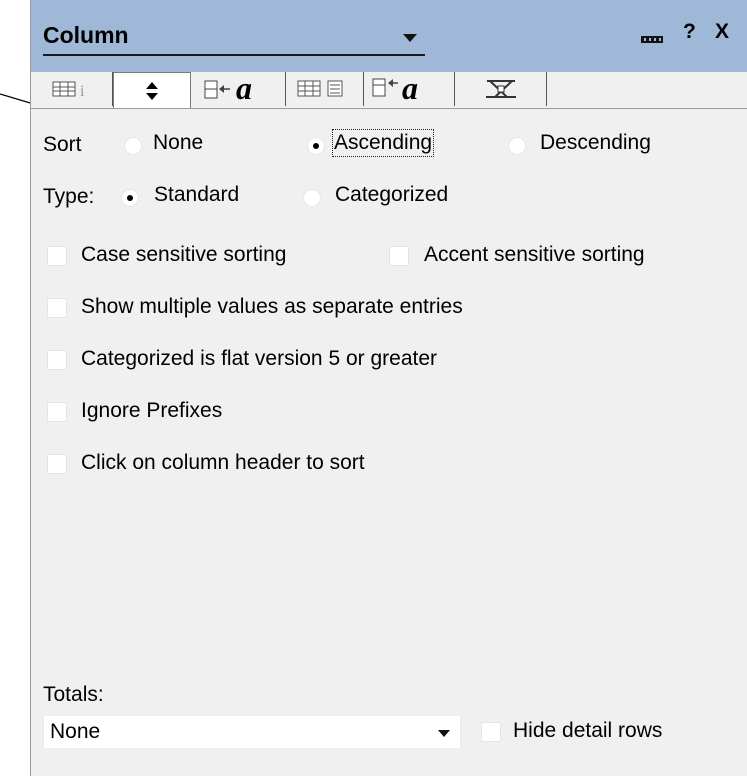 The height and width of the screenshot is (777, 747). What do you see at coordinates (223, 462) in the screenshot?
I see `click-header-label: Click on column header to sort` at bounding box center [223, 462].